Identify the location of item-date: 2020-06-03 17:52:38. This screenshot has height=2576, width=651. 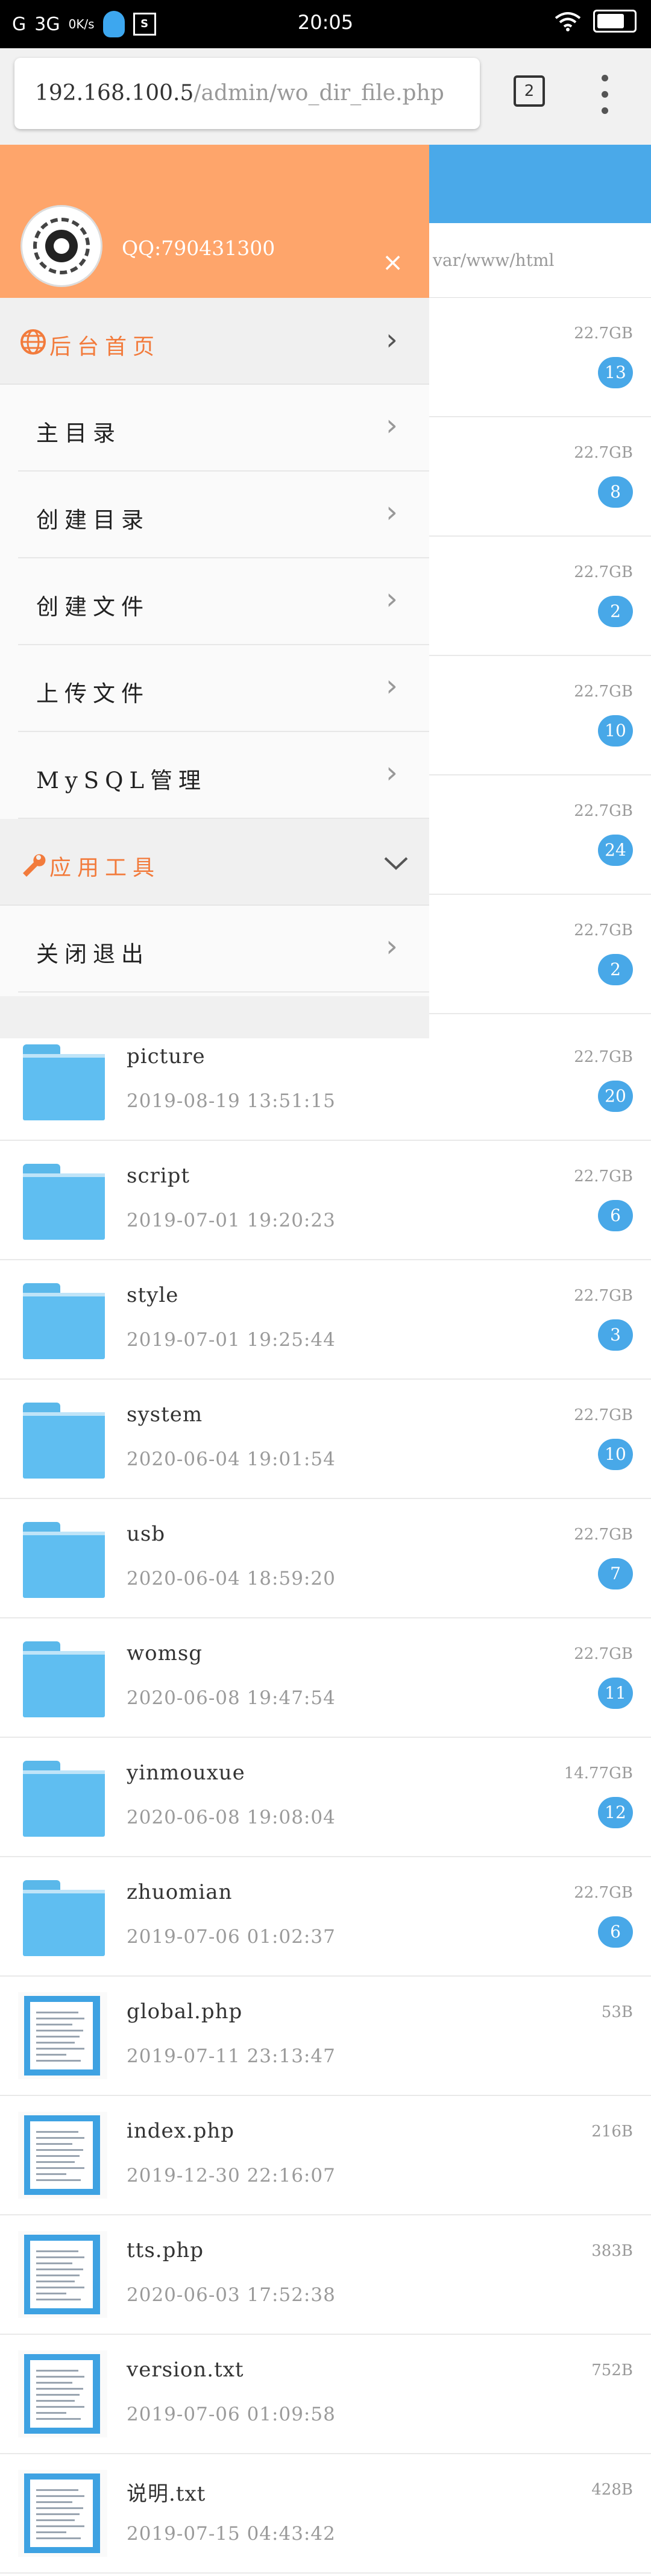
(231, 2295).